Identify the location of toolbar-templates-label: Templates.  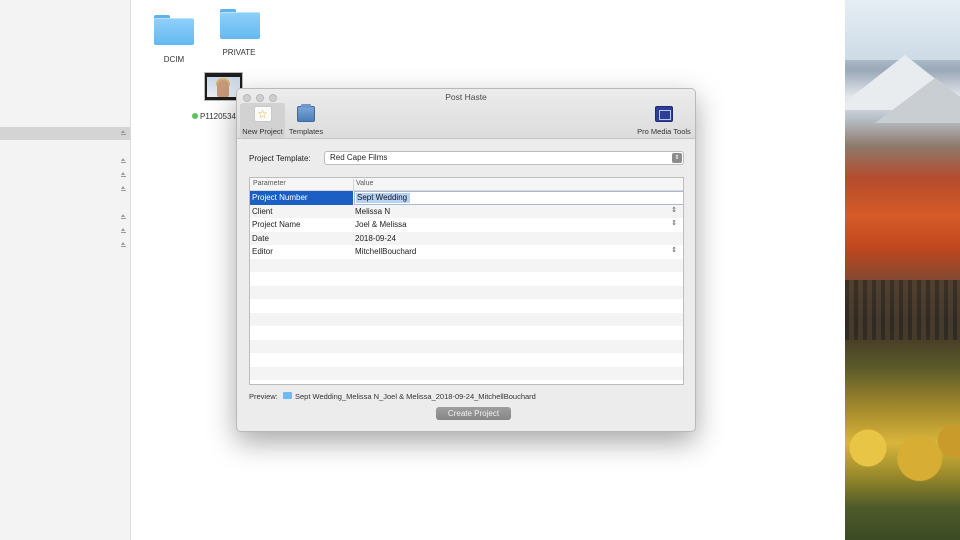
(306, 131).